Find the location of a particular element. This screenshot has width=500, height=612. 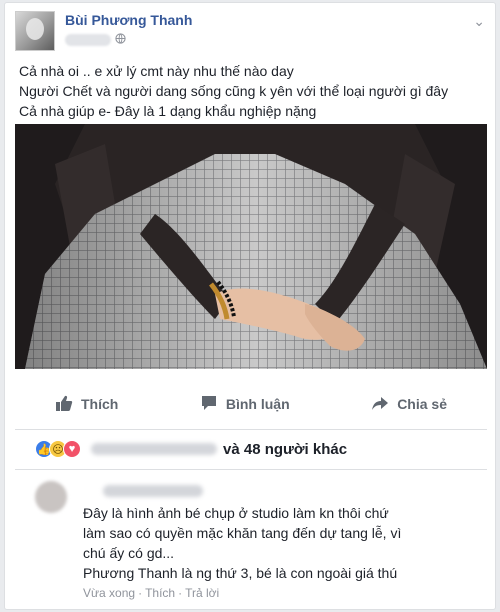

reactions-others: và 48 người khác is located at coordinates (285, 449).